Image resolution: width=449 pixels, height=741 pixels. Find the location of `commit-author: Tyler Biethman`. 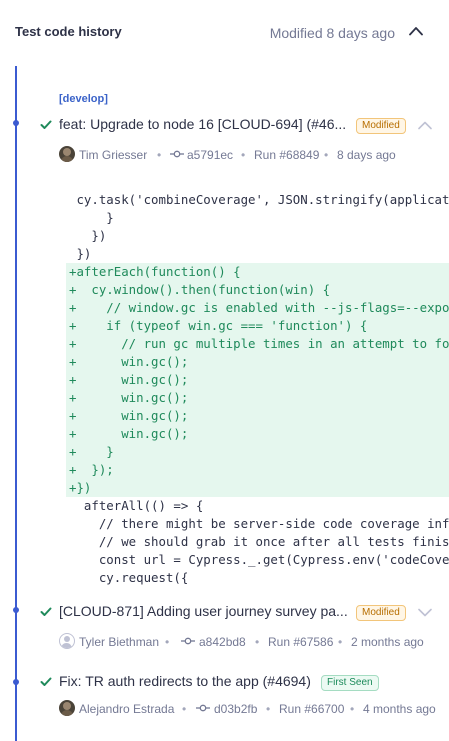

commit-author: Tyler Biethman is located at coordinates (119, 642).